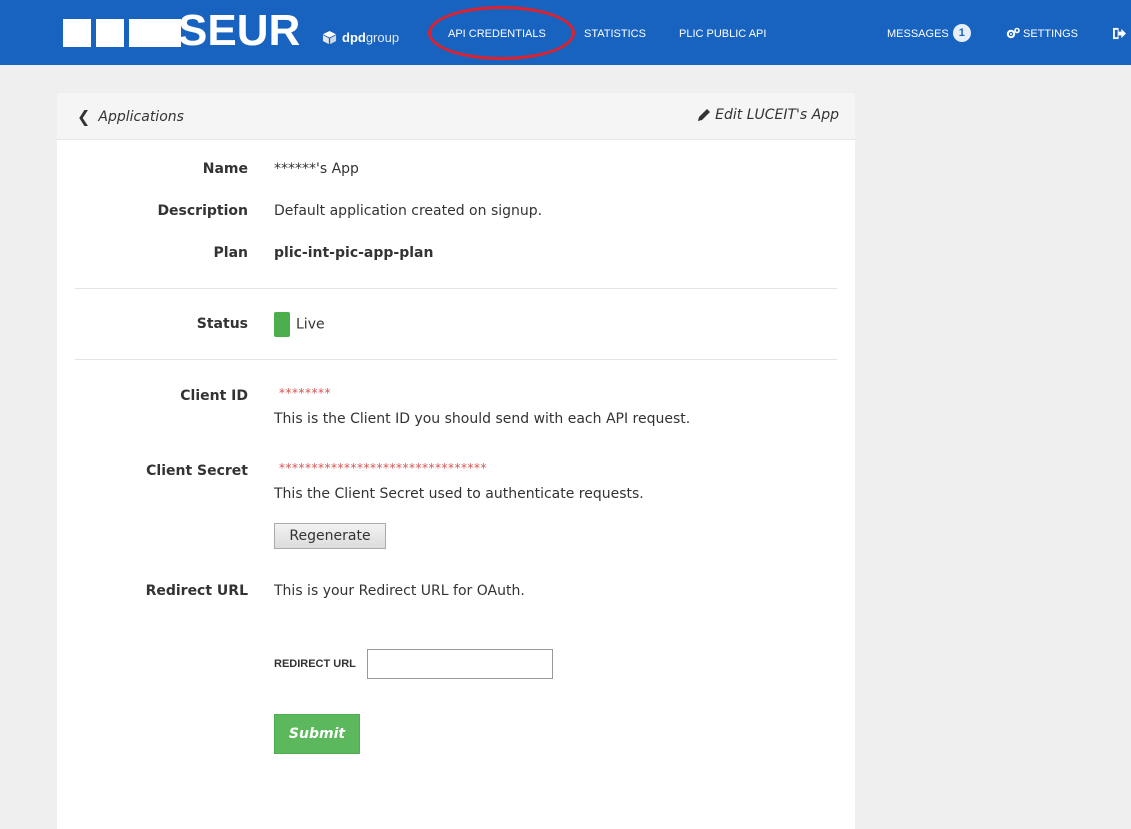  Describe the element at coordinates (354, 253) in the screenshot. I see `plan-value: plic-int-pic-app-plan` at that location.